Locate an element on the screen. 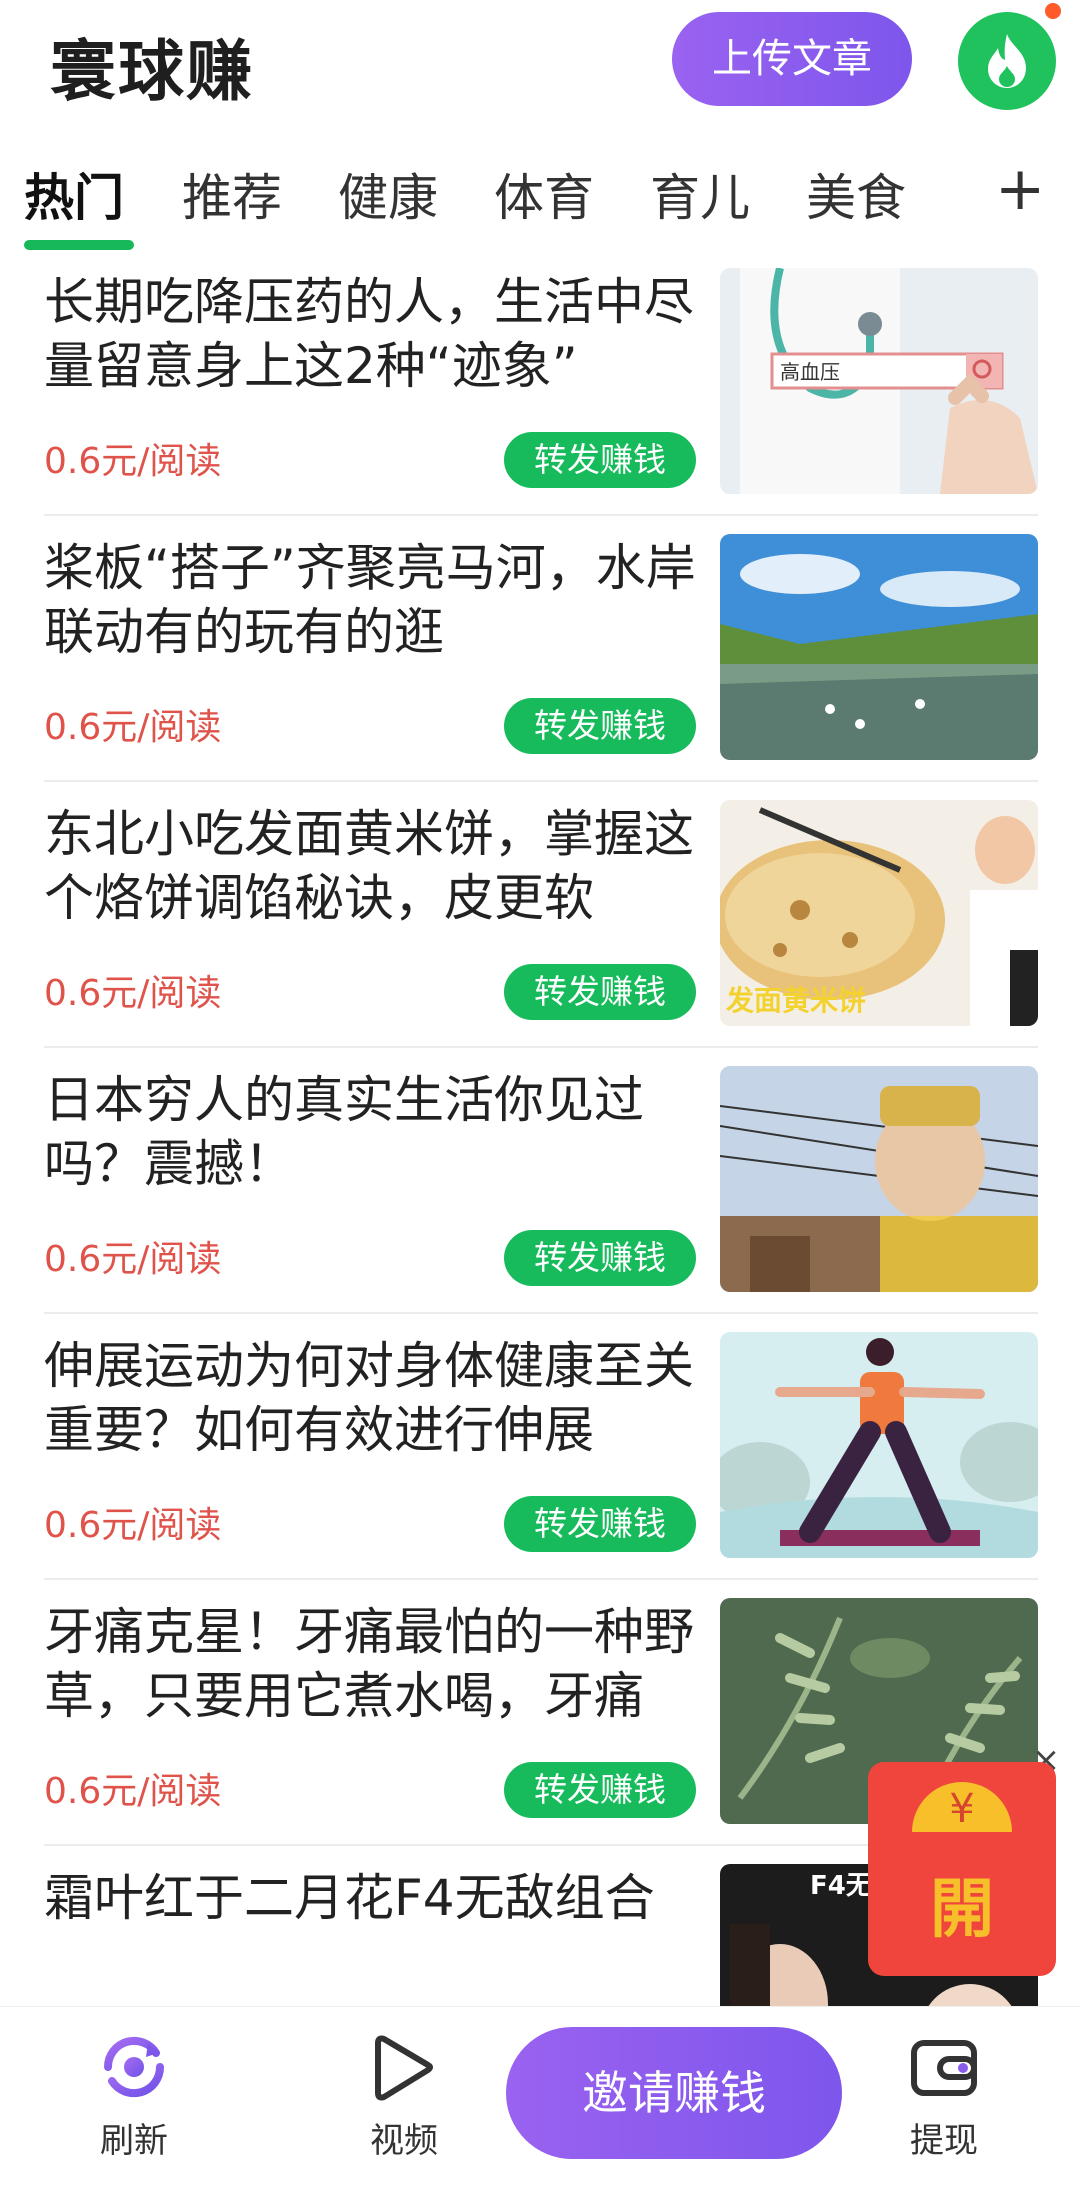 This screenshot has height=2200, width=1080. active-tab-indicator is located at coordinates (79, 245).